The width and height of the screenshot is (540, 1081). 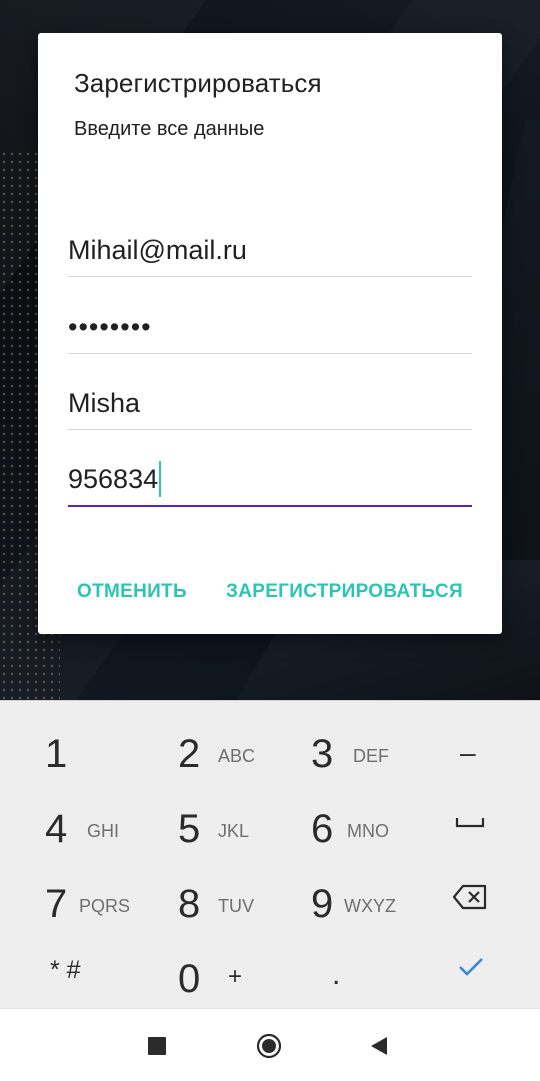 I want to click on checkmark-icon, so click(x=471, y=967).